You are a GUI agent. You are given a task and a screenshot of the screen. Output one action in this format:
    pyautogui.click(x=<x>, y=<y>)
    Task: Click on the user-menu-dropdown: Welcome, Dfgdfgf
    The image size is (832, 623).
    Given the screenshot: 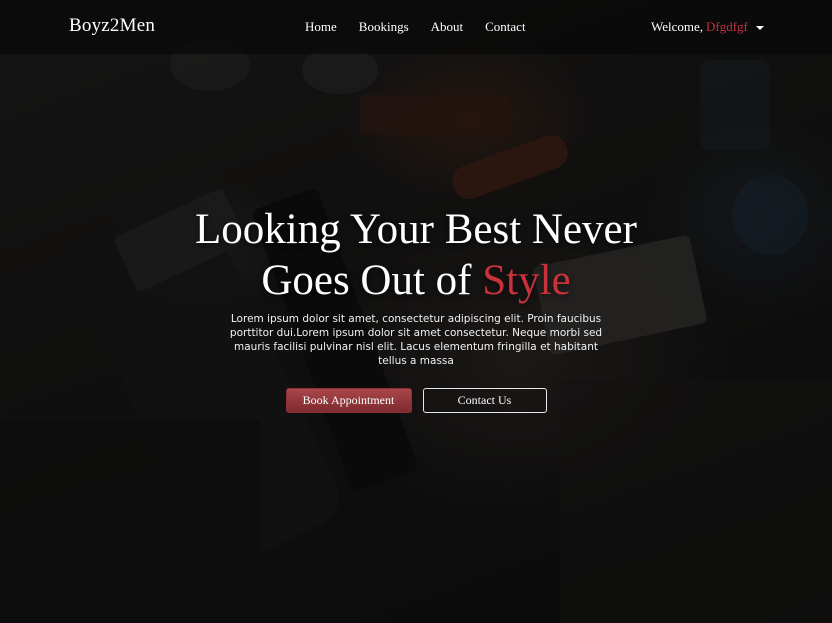 What is the action you would take?
    pyautogui.click(x=707, y=27)
    